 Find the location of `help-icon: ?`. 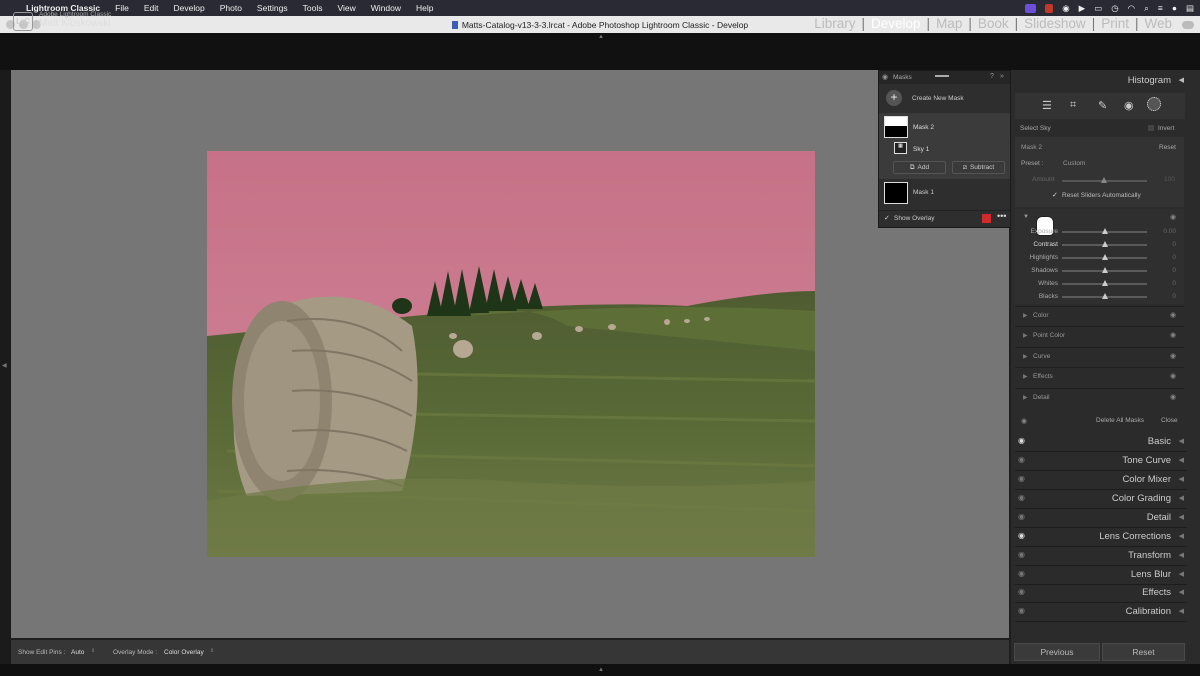

help-icon: ? is located at coordinates (992, 76).